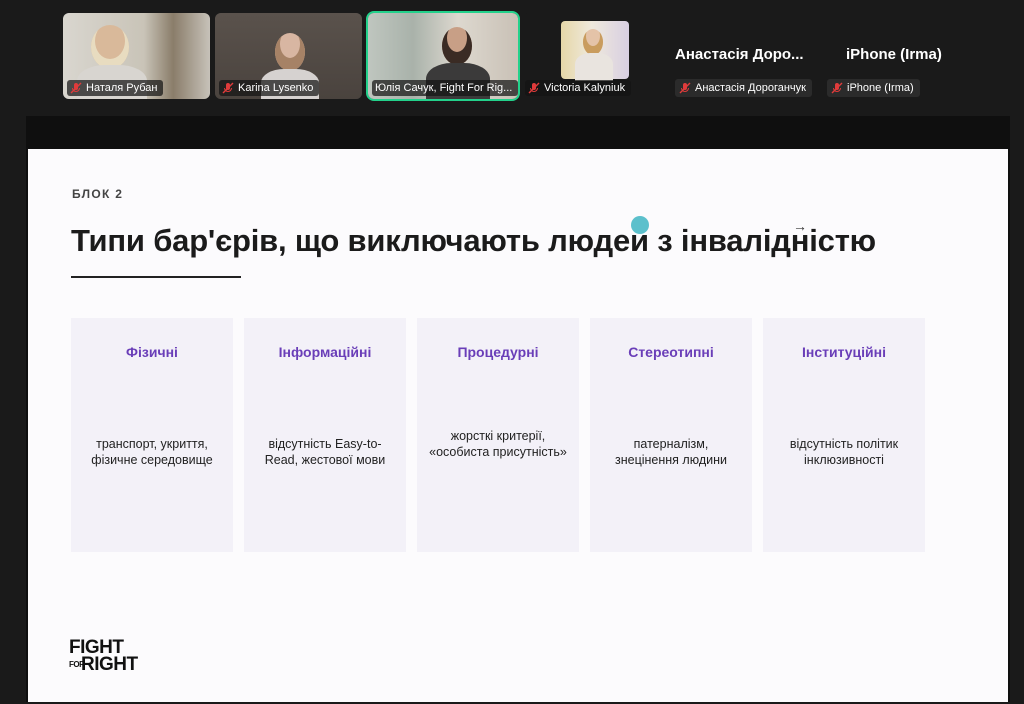  What do you see at coordinates (595, 51) in the screenshot?
I see `video-feed` at bounding box center [595, 51].